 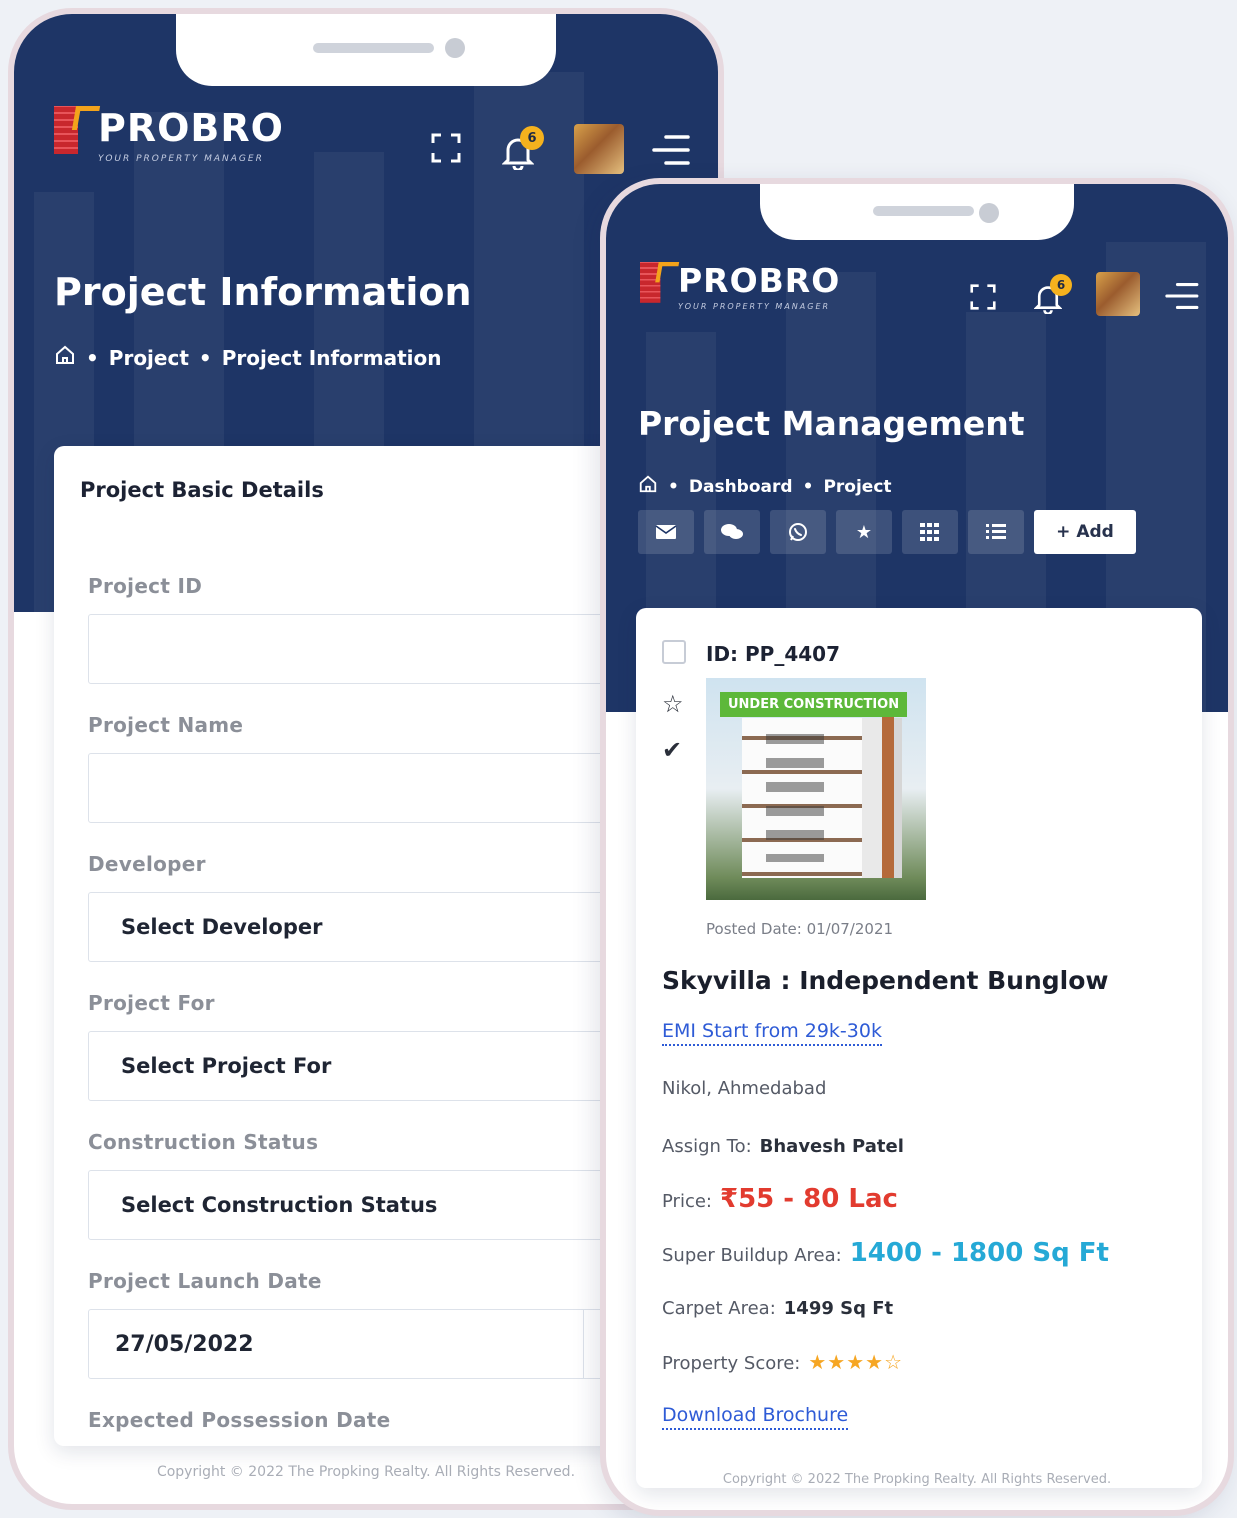 What do you see at coordinates (752, 1255) in the screenshot?
I see `super-area-label: Super Buildup Area:` at bounding box center [752, 1255].